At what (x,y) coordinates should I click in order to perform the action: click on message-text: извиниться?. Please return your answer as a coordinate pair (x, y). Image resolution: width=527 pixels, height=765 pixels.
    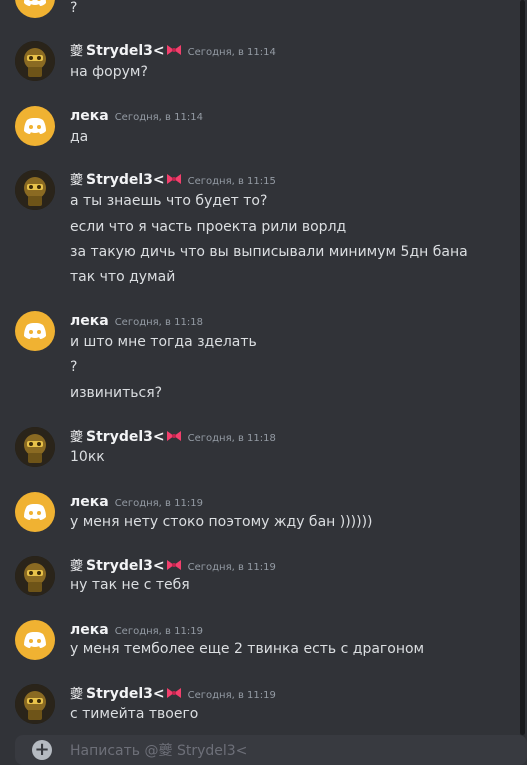
    Looking at the image, I should click on (116, 393).